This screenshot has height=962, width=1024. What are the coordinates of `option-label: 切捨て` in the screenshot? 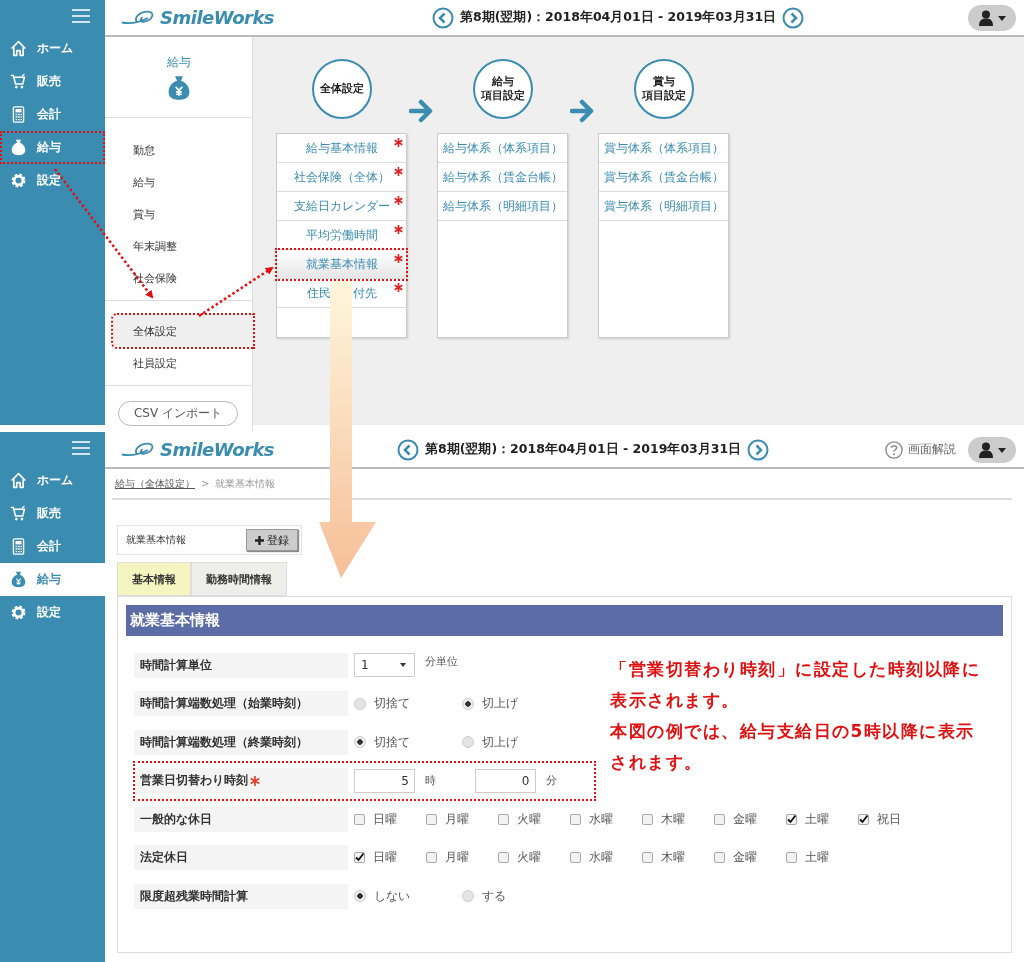 It's located at (392, 742).